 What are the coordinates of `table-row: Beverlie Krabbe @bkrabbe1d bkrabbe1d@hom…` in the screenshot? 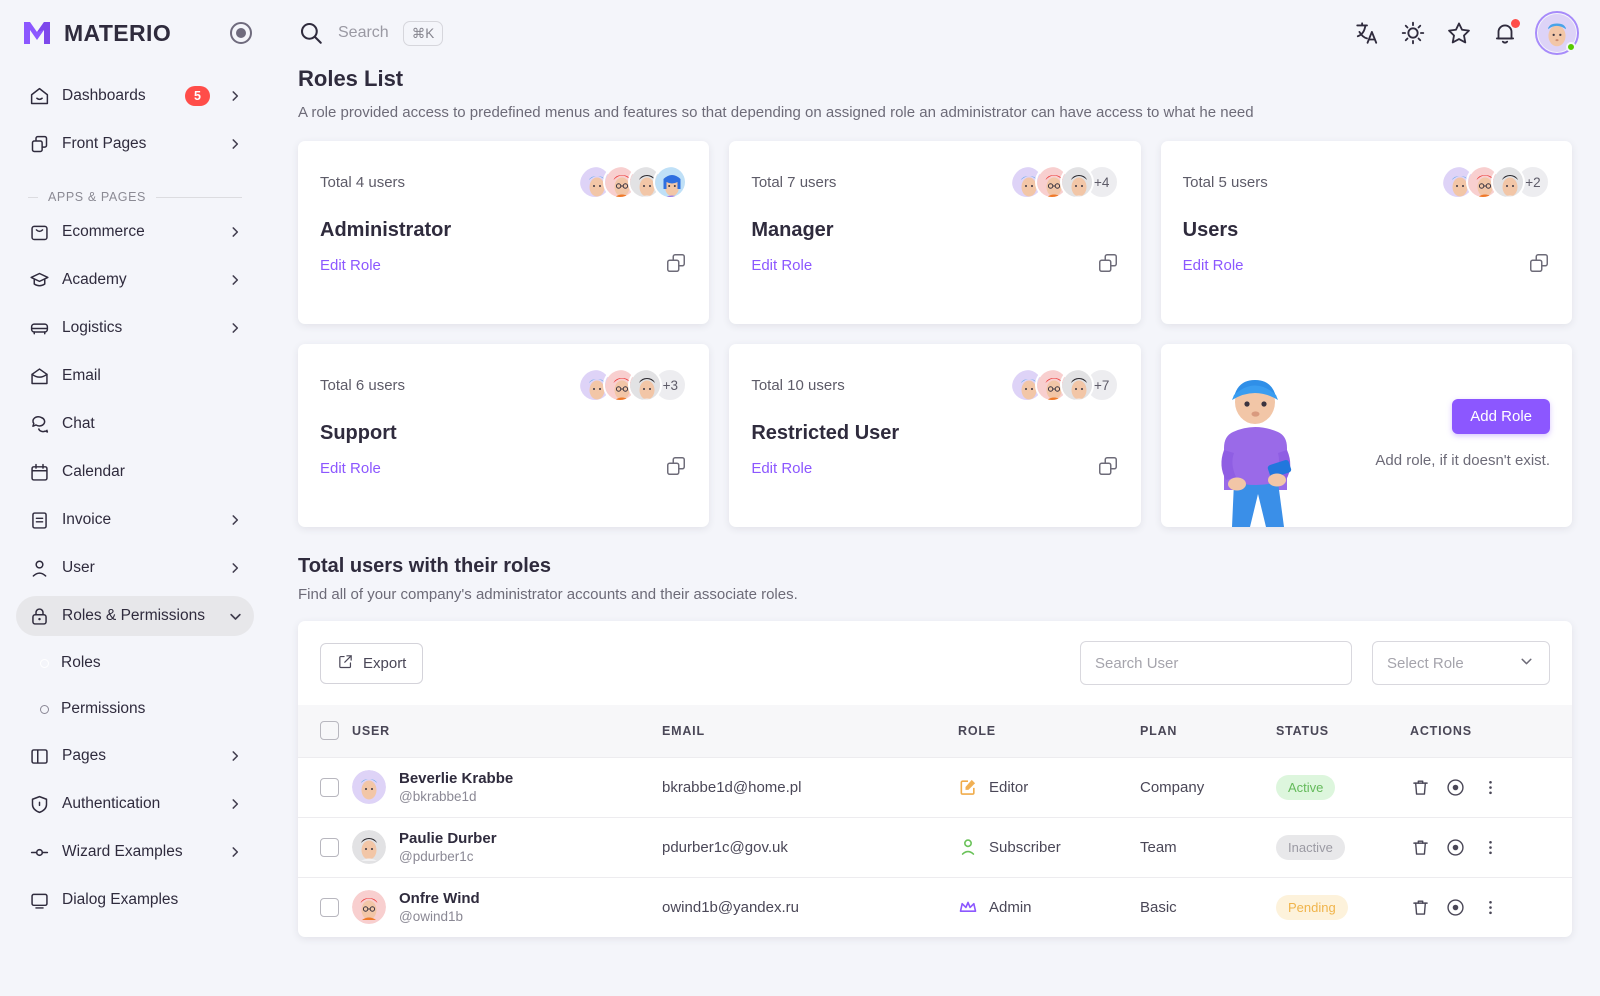 It's located at (935, 786).